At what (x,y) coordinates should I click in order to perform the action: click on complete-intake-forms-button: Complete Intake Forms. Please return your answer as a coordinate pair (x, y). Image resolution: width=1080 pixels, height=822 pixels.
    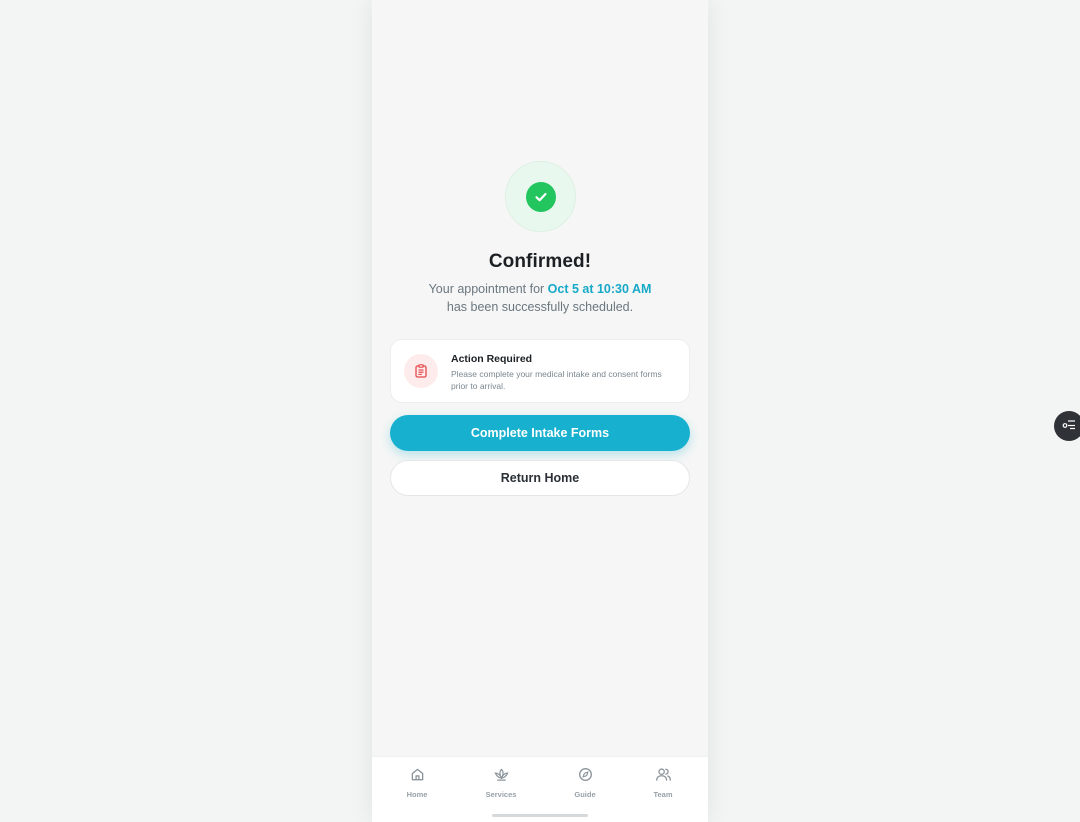
    Looking at the image, I should click on (540, 433).